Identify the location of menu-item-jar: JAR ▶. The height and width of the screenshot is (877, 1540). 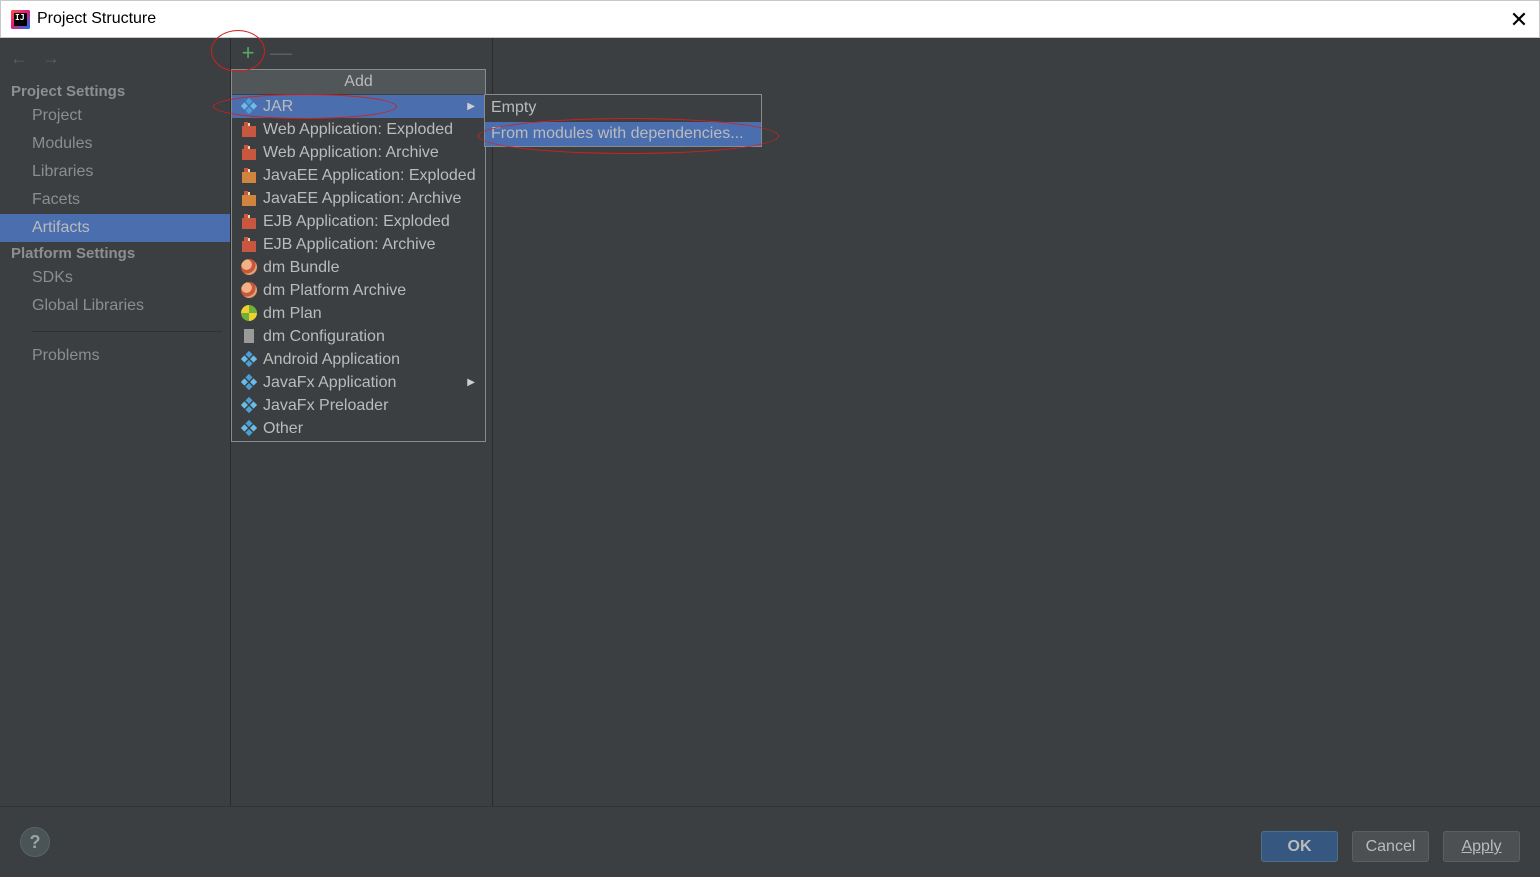
(358, 106).